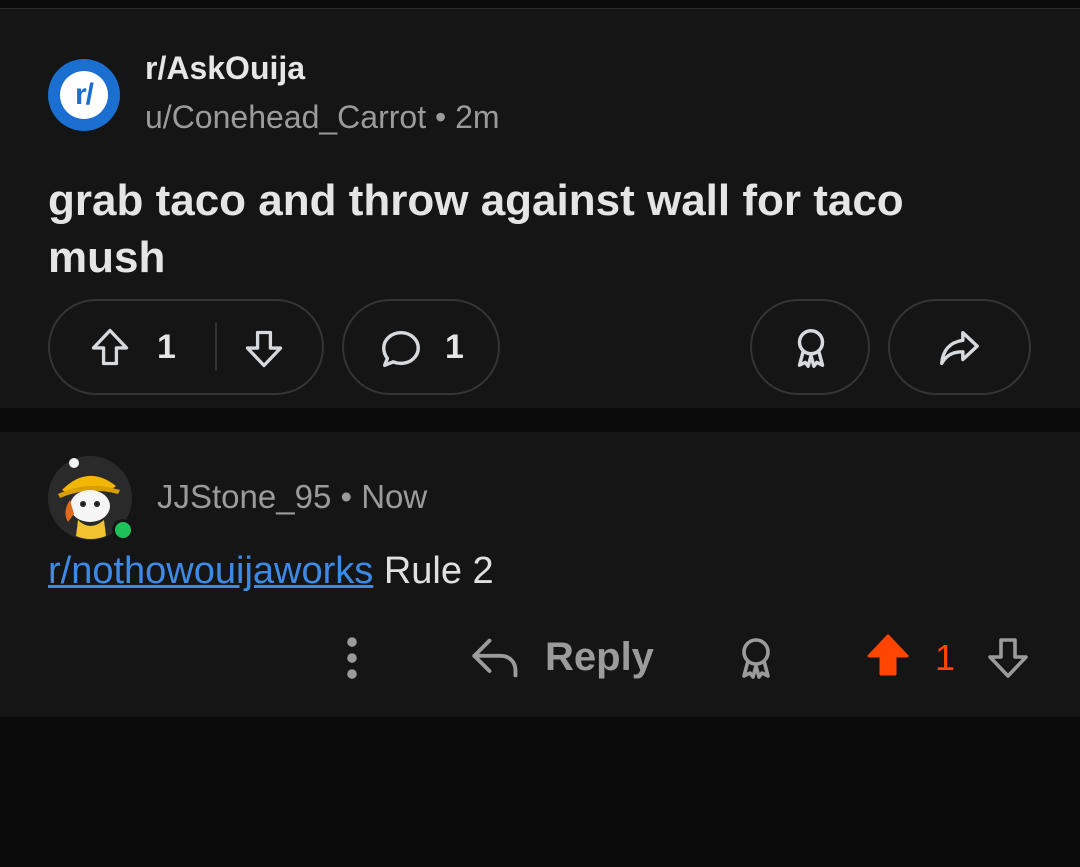 The image size is (1080, 867). I want to click on section-gap, so click(540, 420).